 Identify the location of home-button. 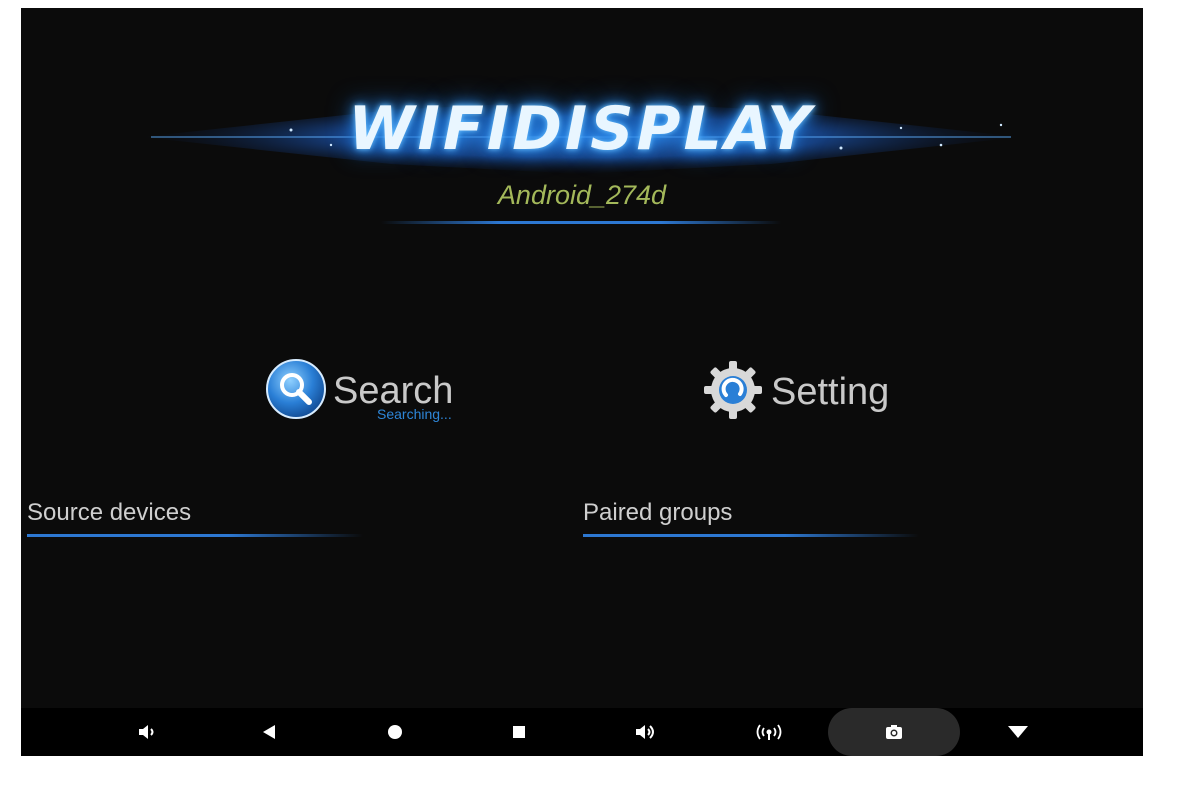
(395, 732).